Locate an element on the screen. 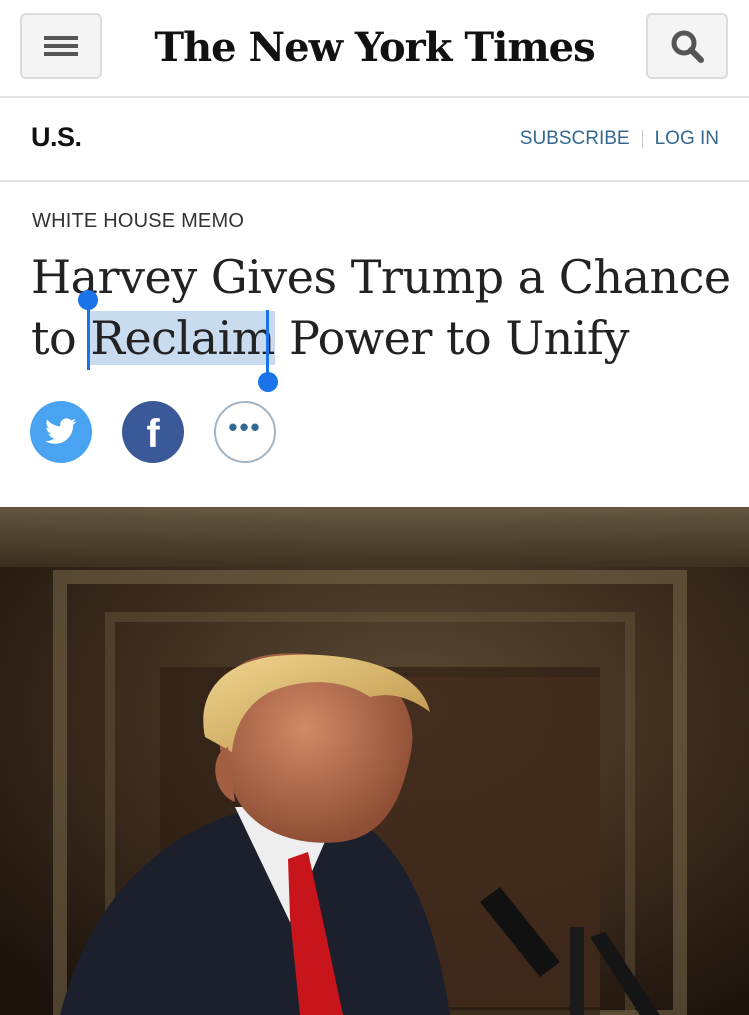 The height and width of the screenshot is (1015, 749). more-share-options-button: ••• is located at coordinates (245, 432).